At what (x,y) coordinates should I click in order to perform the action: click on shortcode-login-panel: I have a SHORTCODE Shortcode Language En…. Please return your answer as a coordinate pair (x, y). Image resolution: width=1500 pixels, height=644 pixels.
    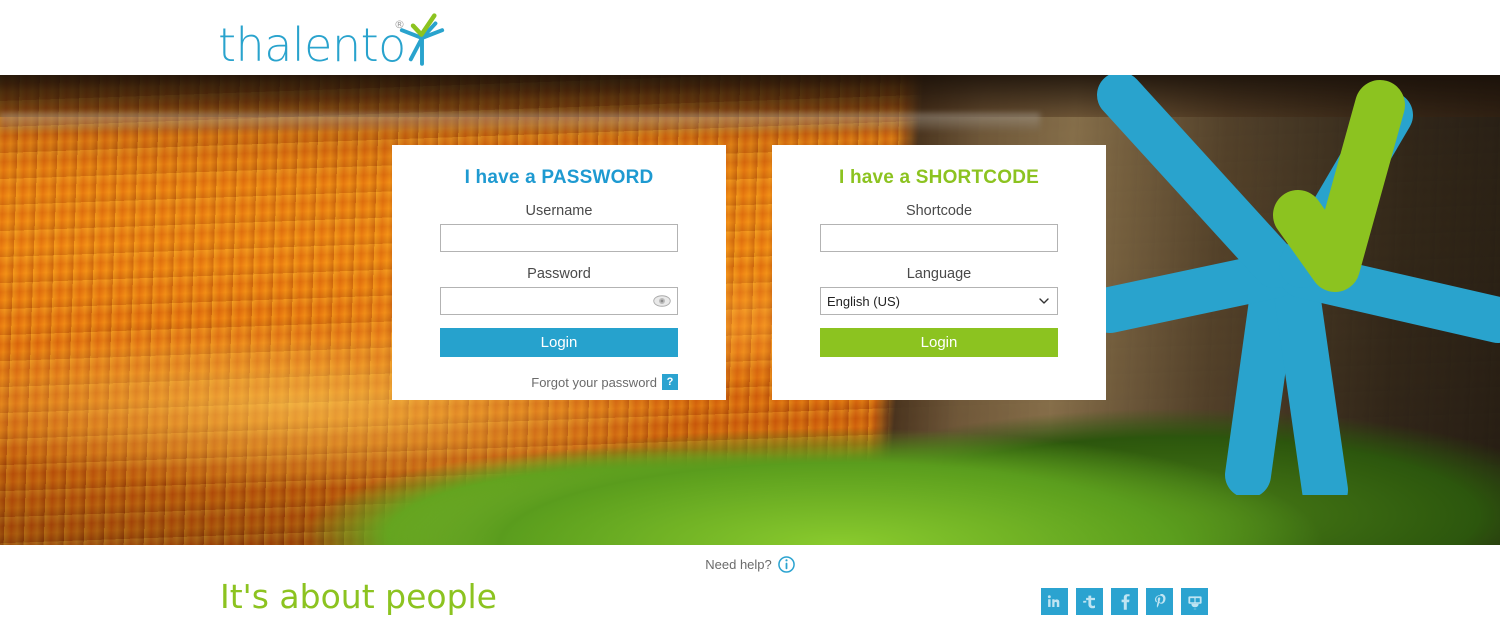
    Looking at the image, I should click on (939, 272).